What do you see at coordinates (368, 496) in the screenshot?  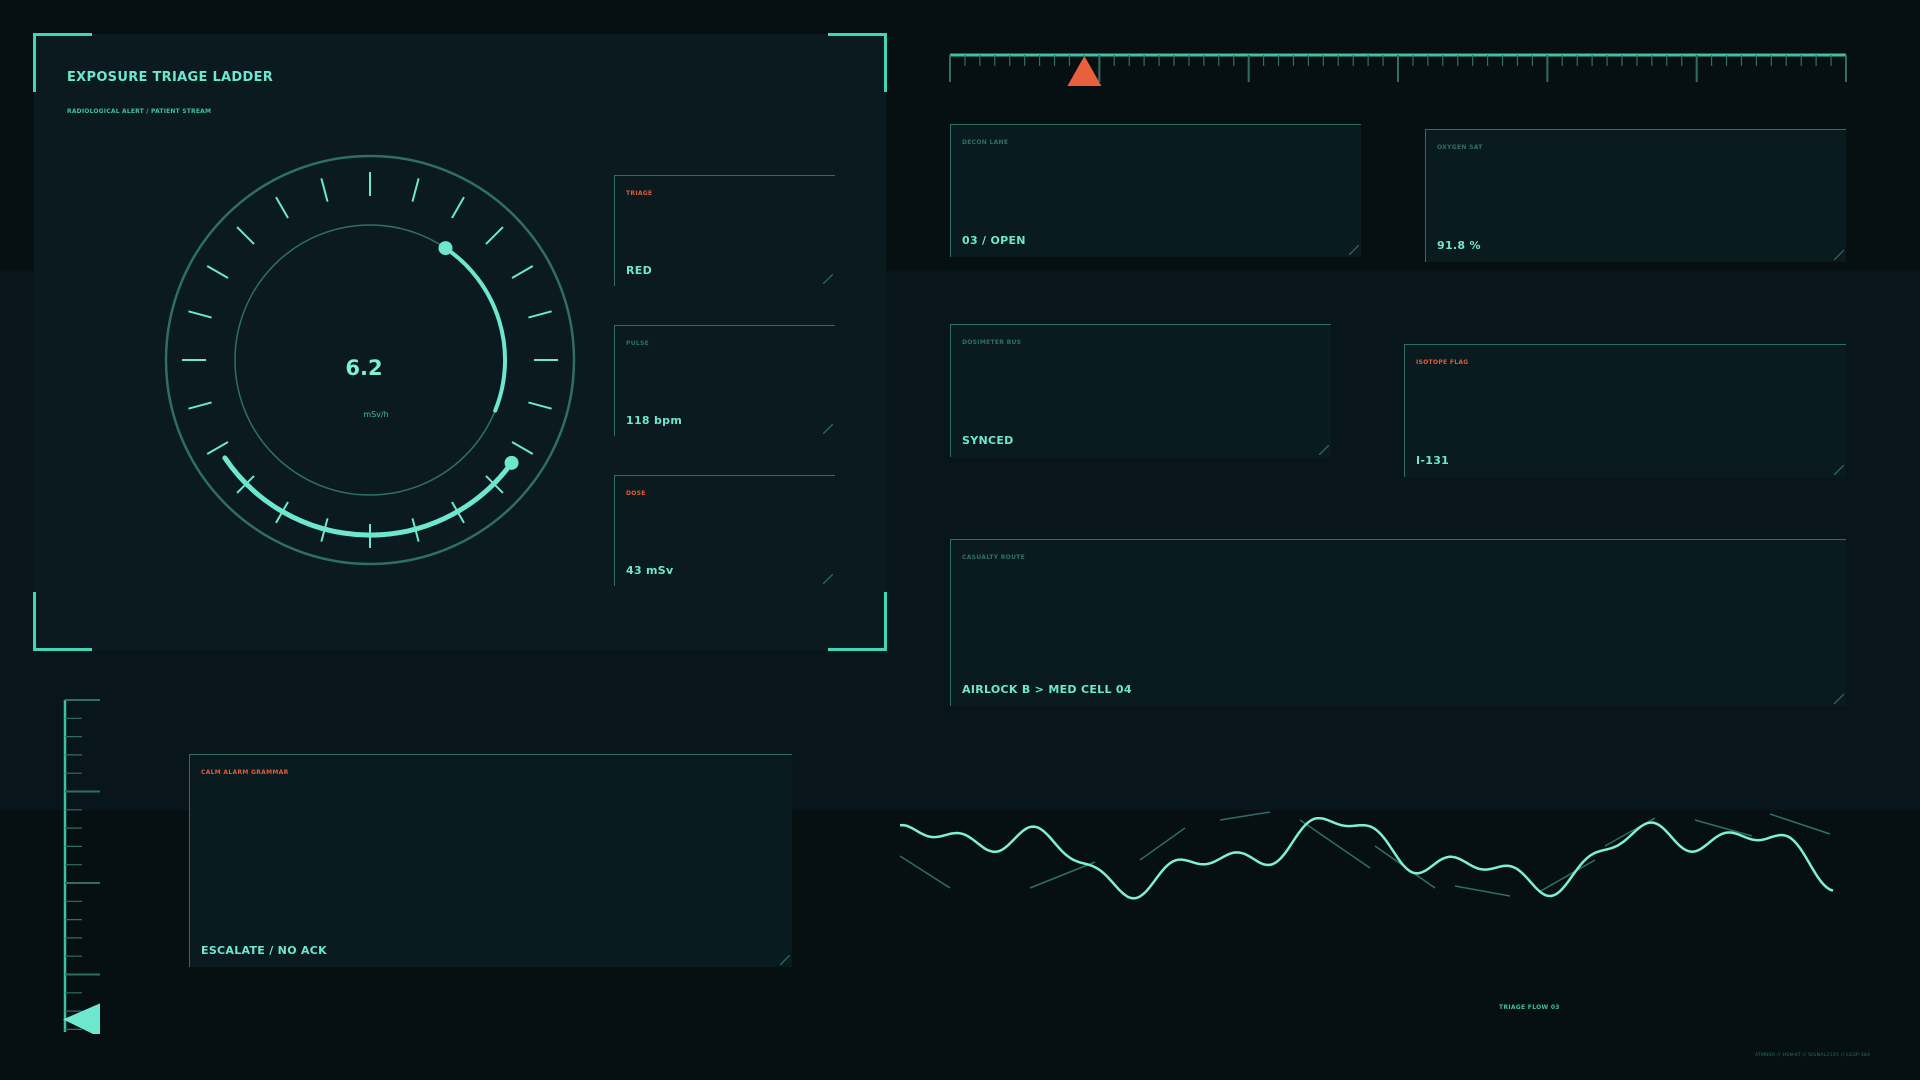 I see `gauge-arc-lower` at bounding box center [368, 496].